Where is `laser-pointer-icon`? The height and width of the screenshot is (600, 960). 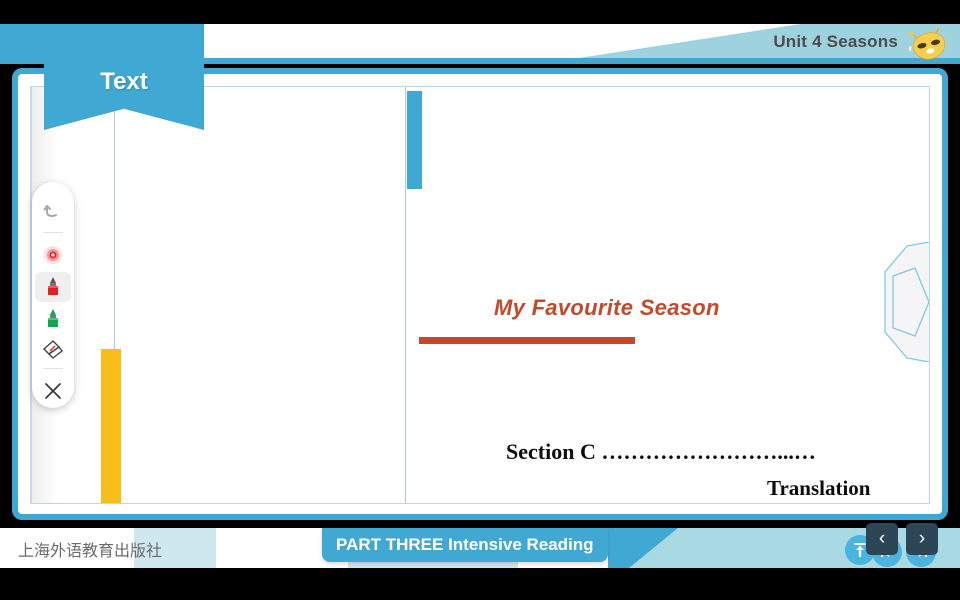
laser-pointer-icon is located at coordinates (53, 255).